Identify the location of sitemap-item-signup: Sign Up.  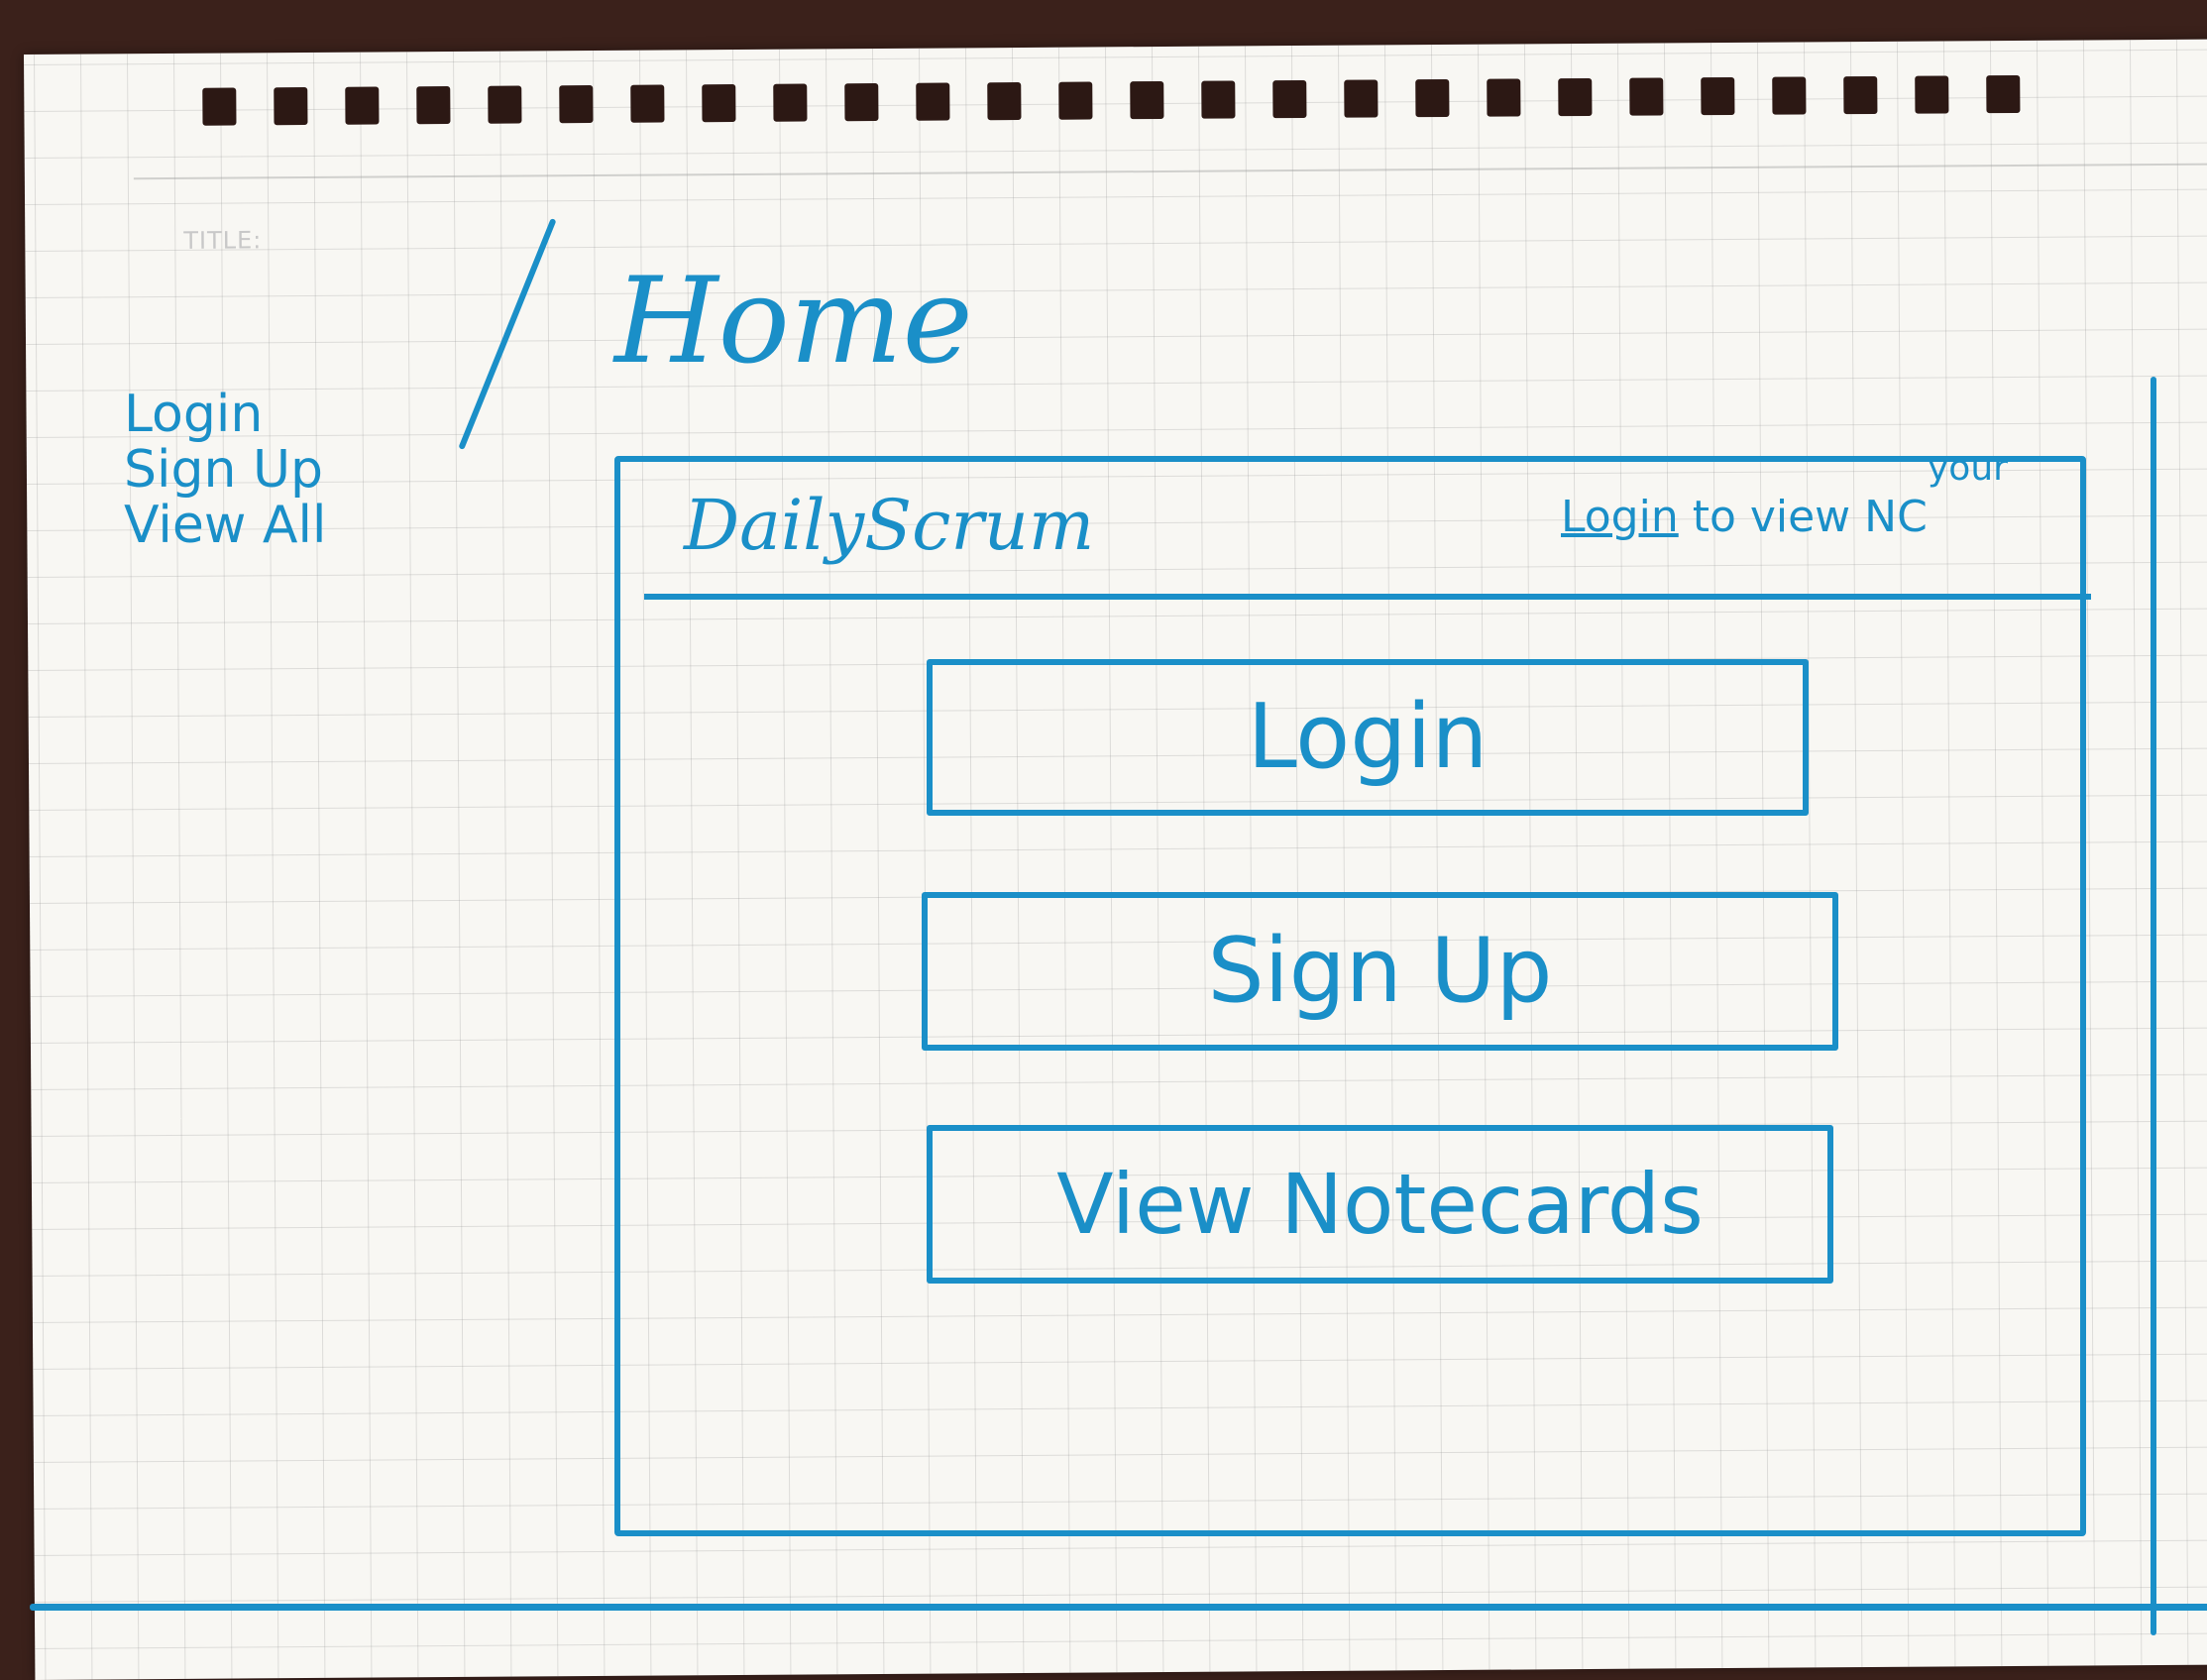
(224, 470).